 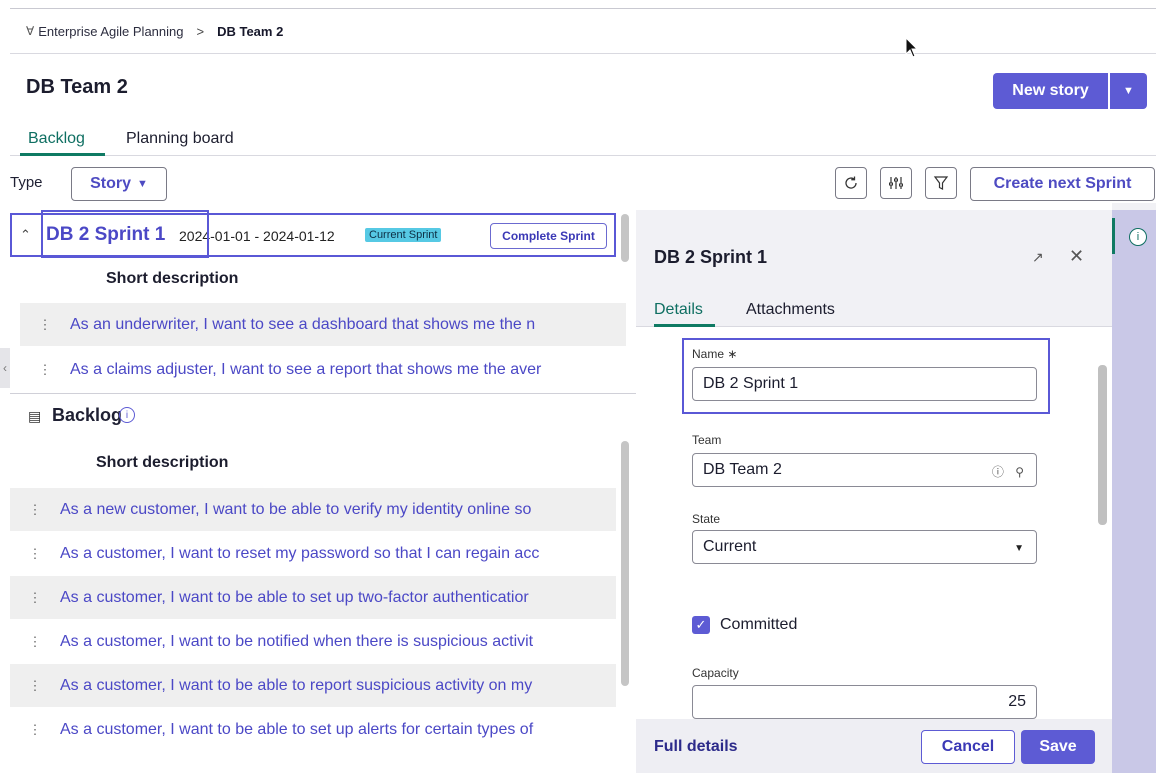 What do you see at coordinates (1019, 472) in the screenshot?
I see `search-icon: ⚲` at bounding box center [1019, 472].